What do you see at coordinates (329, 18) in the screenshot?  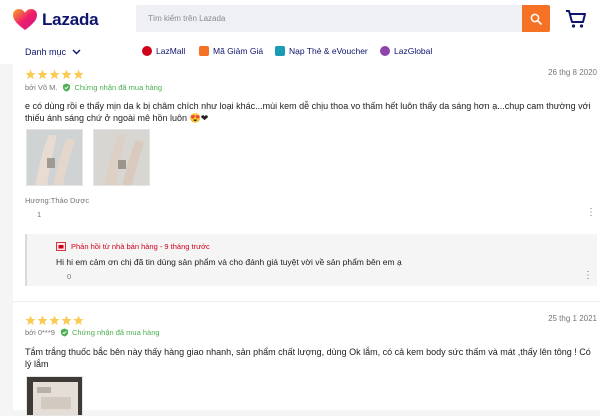 I see `search-input` at bounding box center [329, 18].